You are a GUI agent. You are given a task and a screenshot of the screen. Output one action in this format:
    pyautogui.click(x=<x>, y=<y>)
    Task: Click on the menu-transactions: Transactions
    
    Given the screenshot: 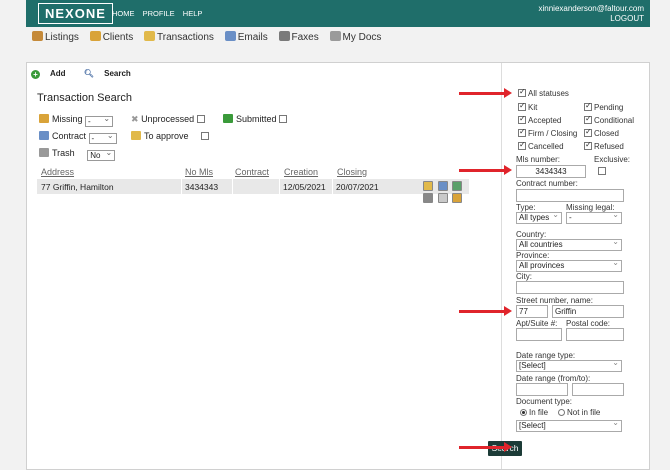 What is the action you would take?
    pyautogui.click(x=179, y=37)
    